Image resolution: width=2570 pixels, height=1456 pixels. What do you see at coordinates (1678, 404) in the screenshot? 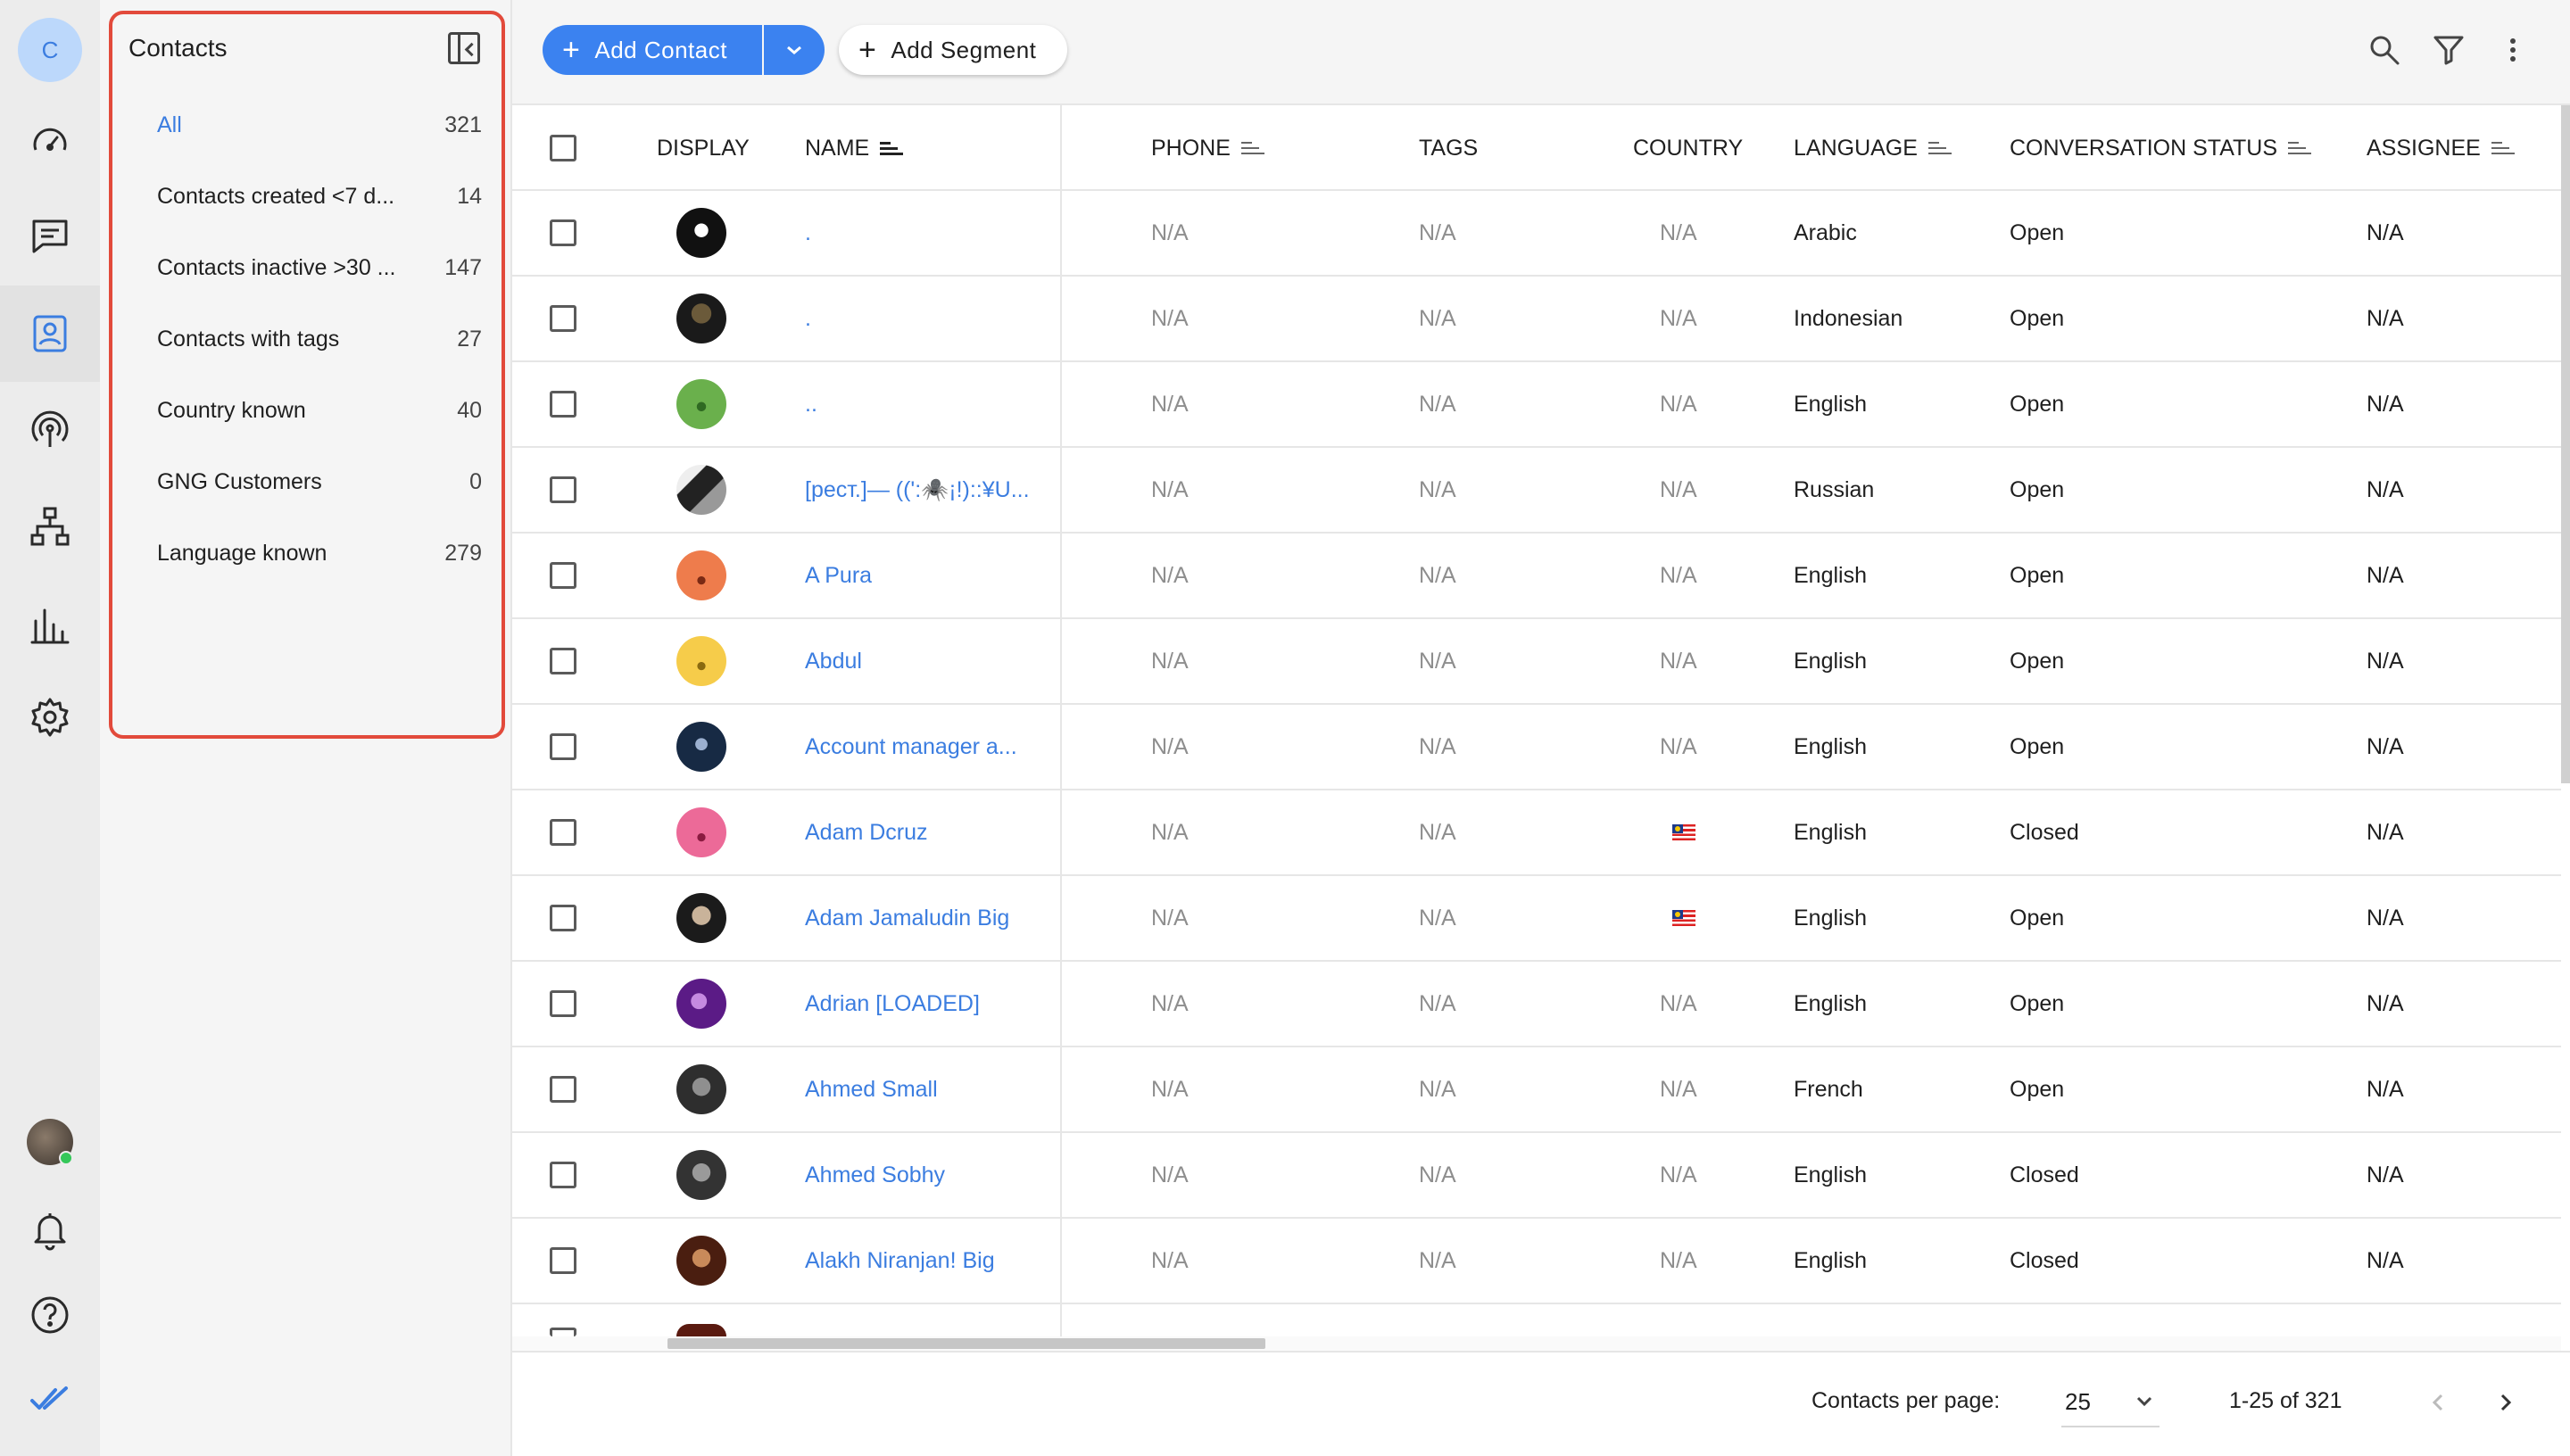
I see `country-cell: N/A` at bounding box center [1678, 404].